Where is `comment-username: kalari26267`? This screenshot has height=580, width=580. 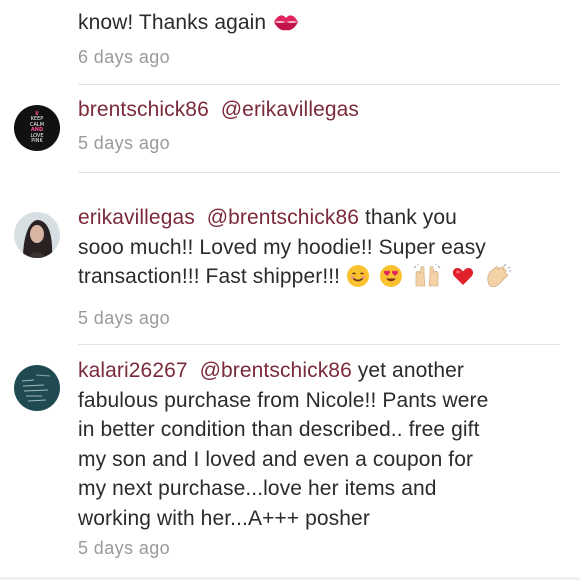 comment-username: kalari26267 is located at coordinates (133, 370).